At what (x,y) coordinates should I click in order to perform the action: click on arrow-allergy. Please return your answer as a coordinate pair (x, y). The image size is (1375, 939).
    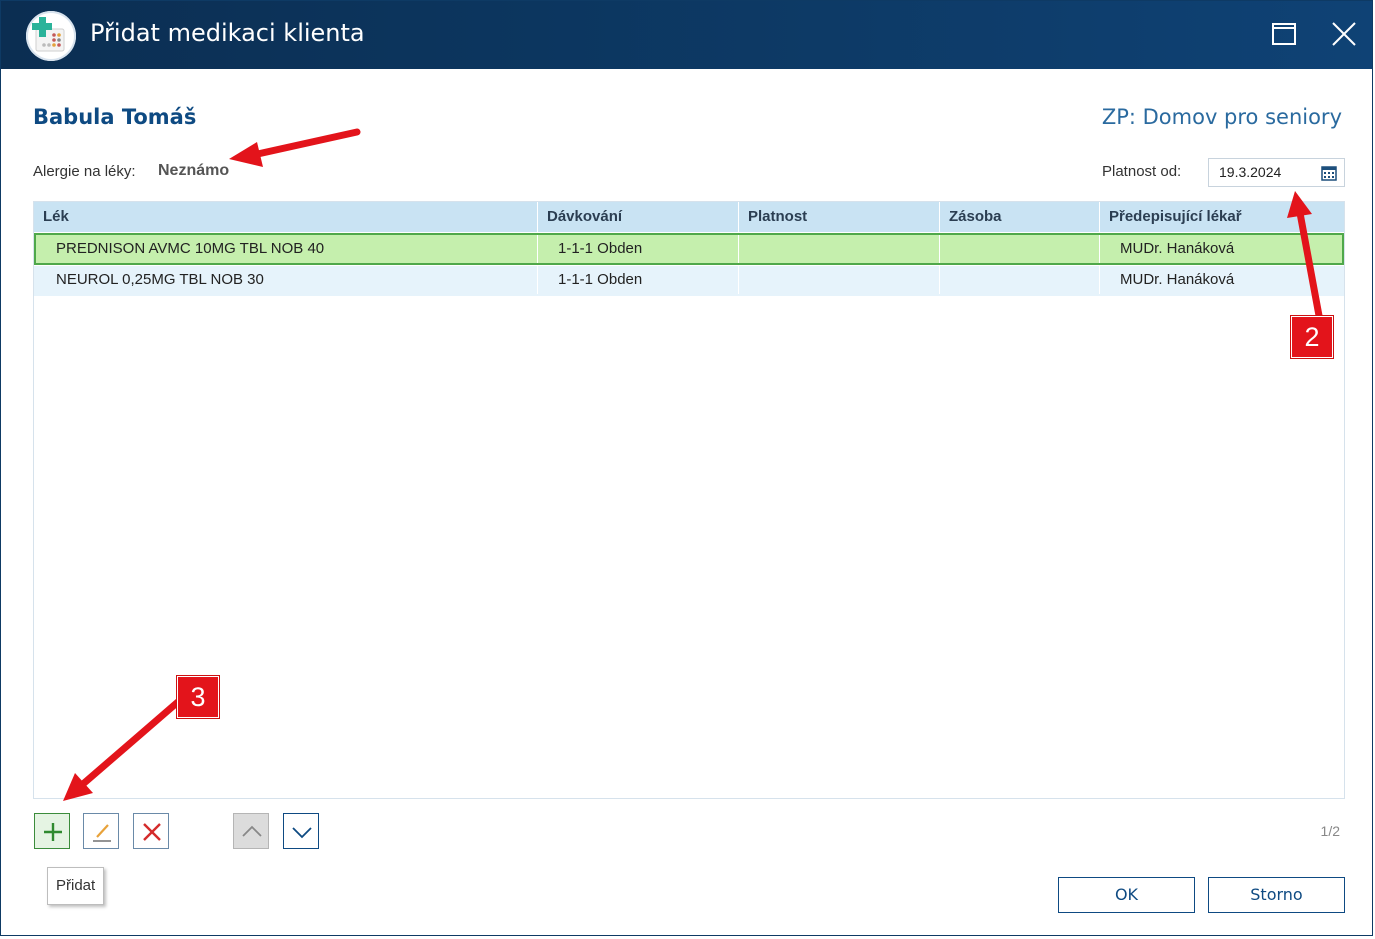
    Looking at the image, I should click on (295, 147).